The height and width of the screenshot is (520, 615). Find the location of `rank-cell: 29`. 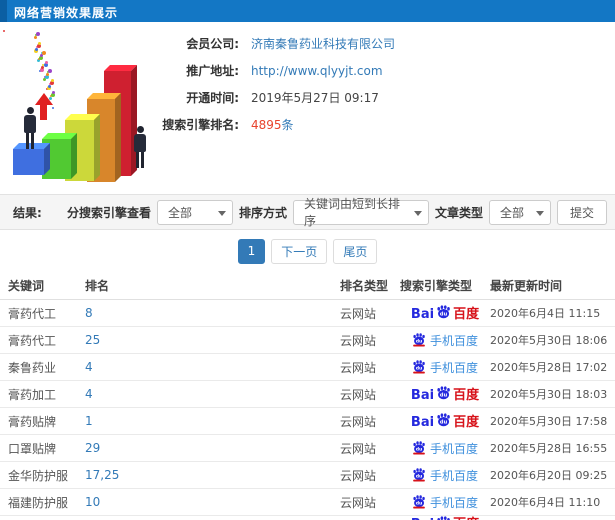

rank-cell: 29 is located at coordinates (212, 448).